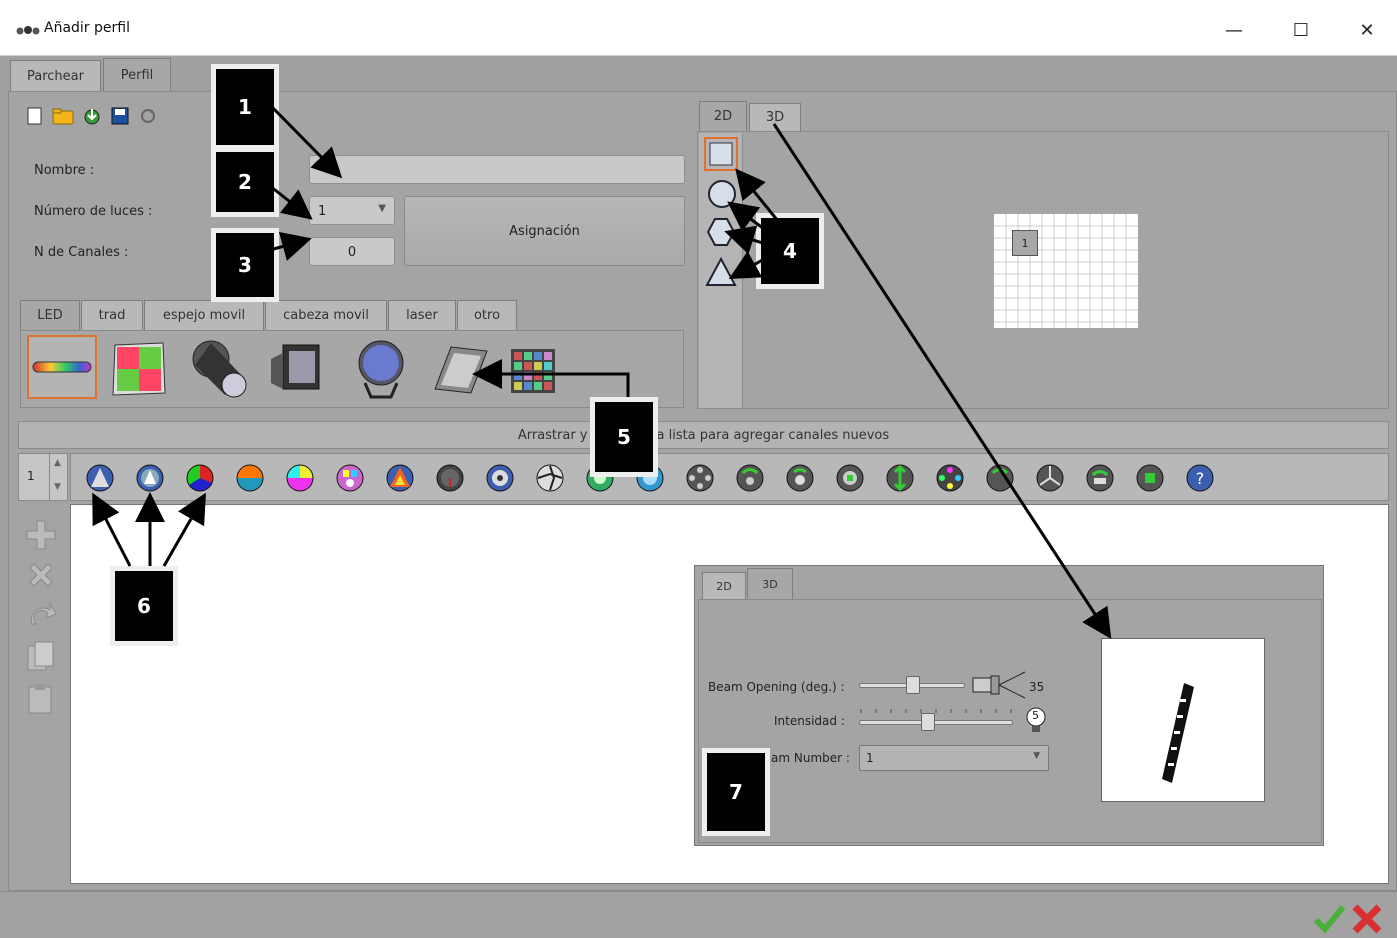 This screenshot has width=1397, height=938. I want to click on led-bar-icon, so click(62, 367).